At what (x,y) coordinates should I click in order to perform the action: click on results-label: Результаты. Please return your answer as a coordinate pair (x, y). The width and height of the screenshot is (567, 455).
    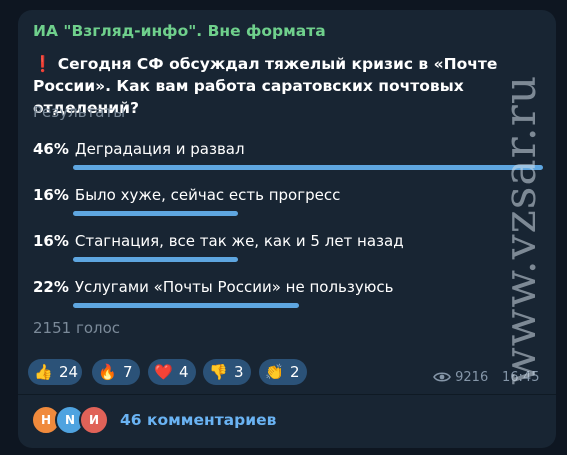
    Looking at the image, I should click on (79, 112).